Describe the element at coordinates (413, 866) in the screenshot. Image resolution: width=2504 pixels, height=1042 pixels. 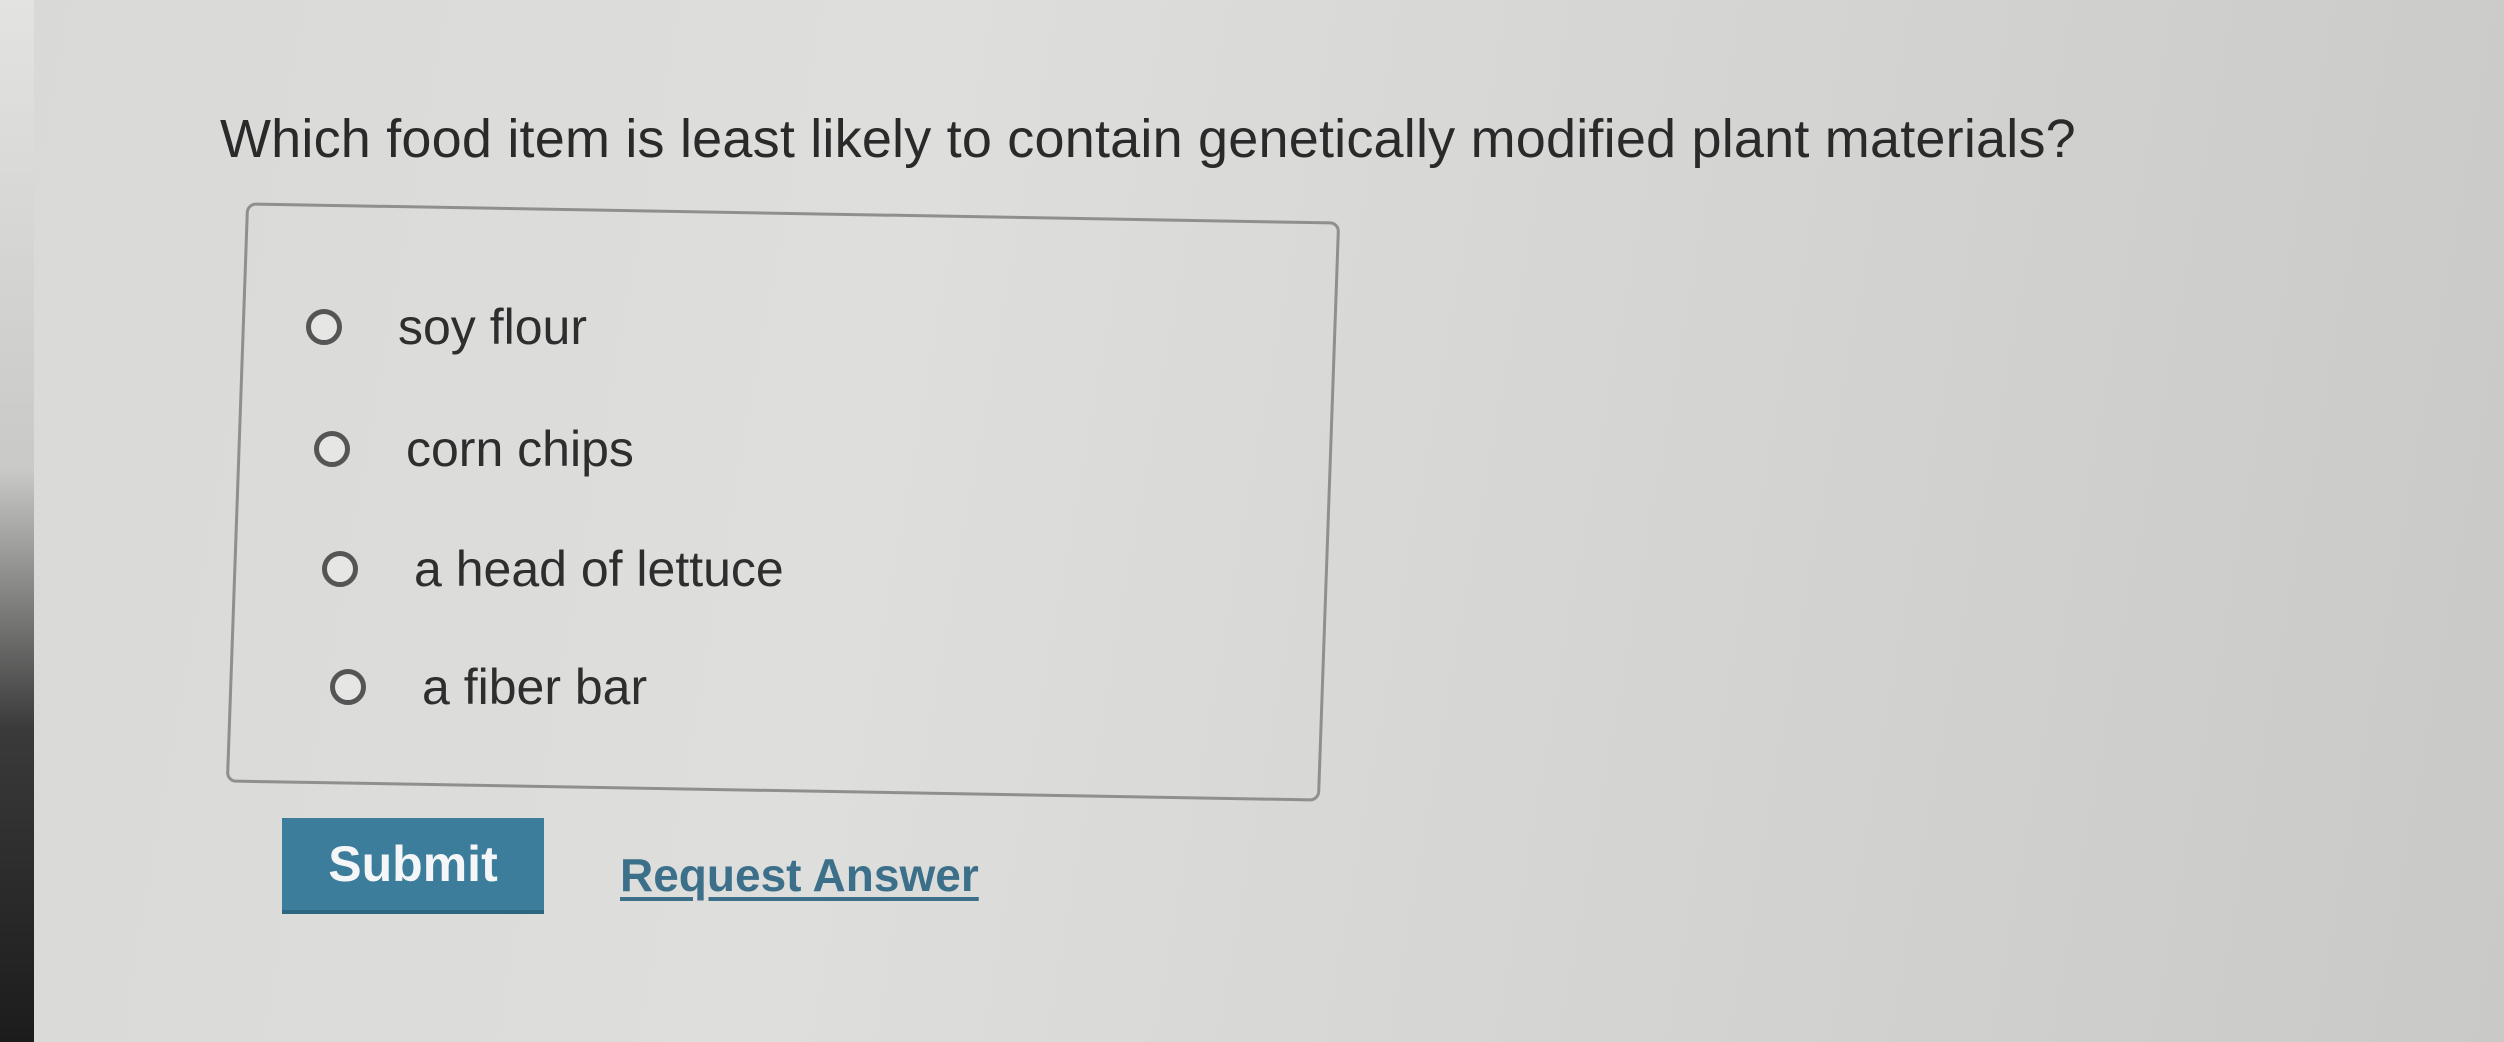
I see `submit-button: Submit` at that location.